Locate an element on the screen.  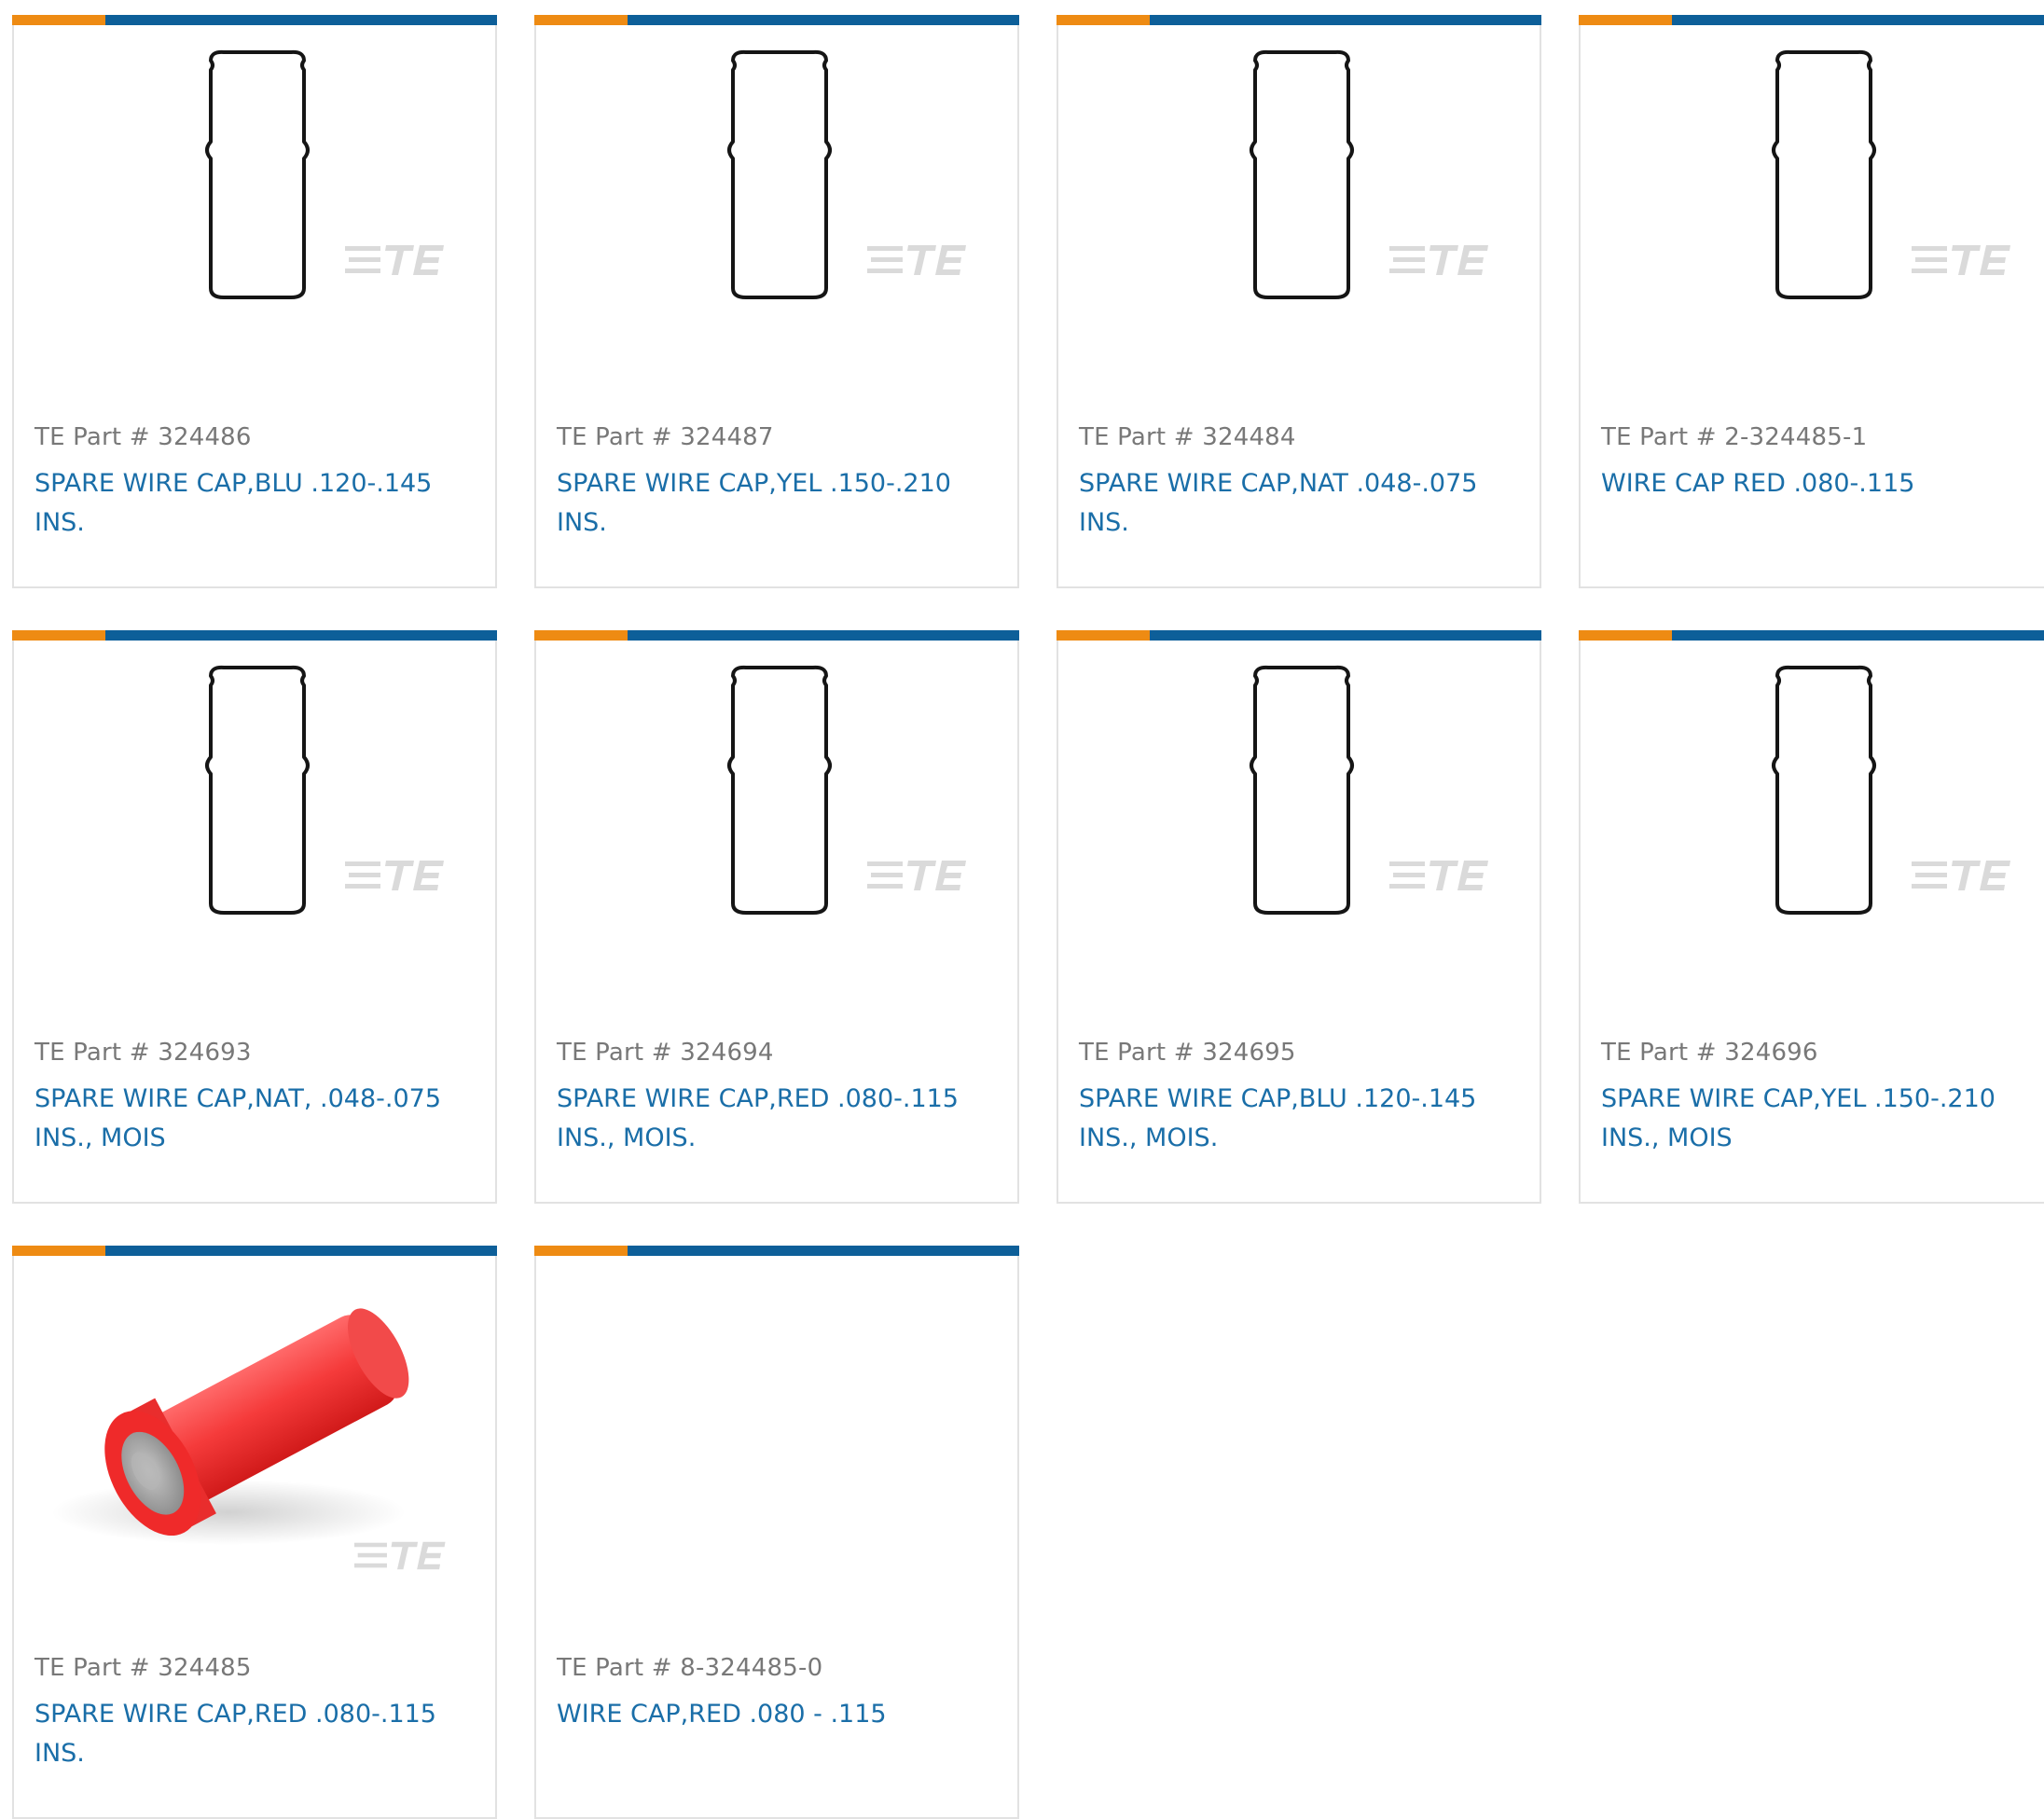
product-description-link: SPARE WIRE CAP,BLU .120-.145 INS., MOIS. is located at coordinates (1302, 1119).